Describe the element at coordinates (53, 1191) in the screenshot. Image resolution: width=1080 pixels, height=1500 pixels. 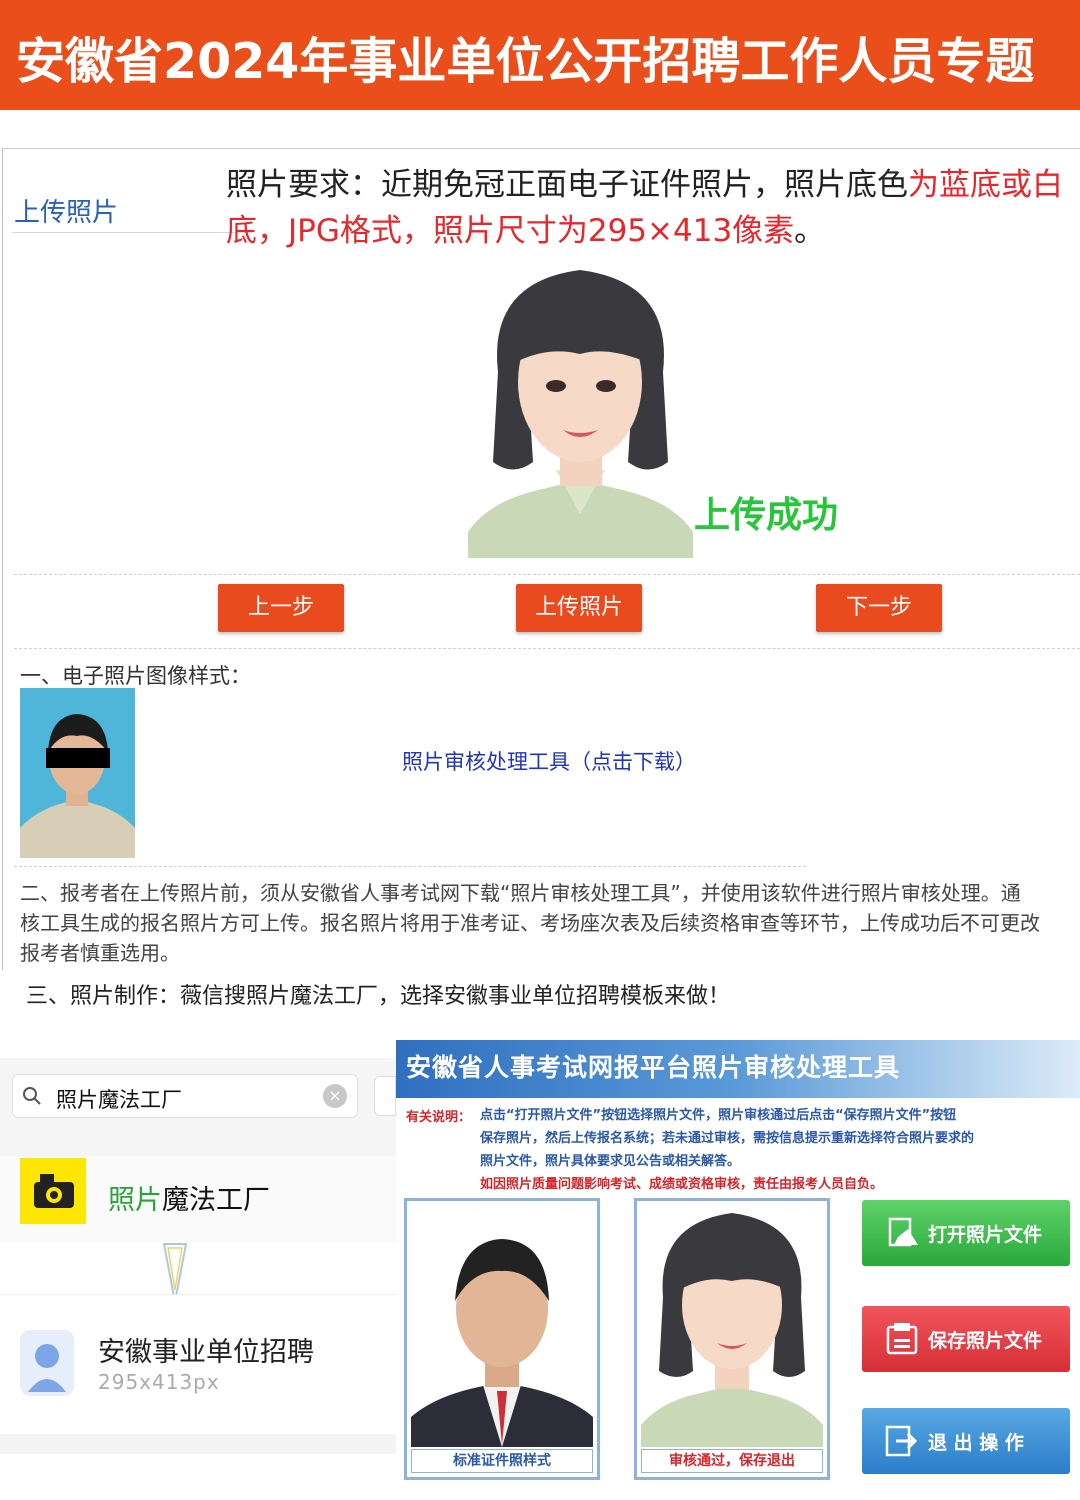
I see `camera-app-icon` at that location.